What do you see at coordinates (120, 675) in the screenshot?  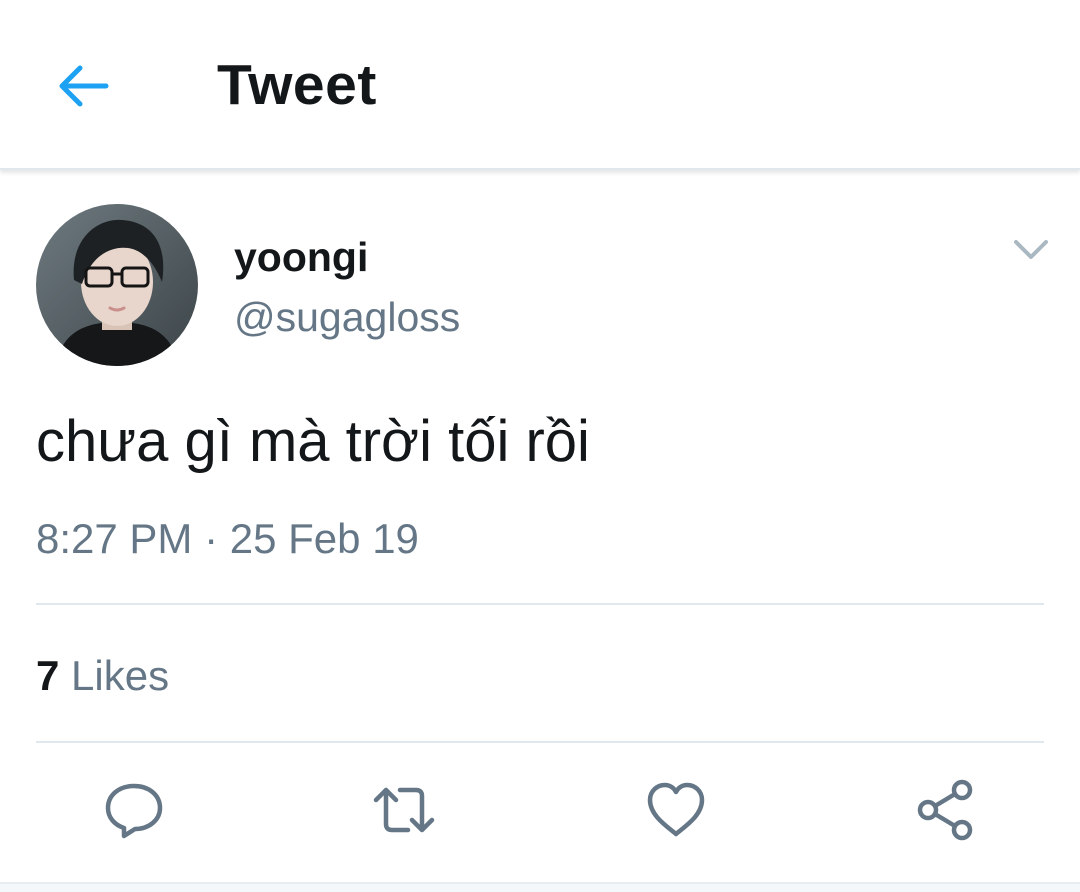 I see `likes-label: Likes` at bounding box center [120, 675].